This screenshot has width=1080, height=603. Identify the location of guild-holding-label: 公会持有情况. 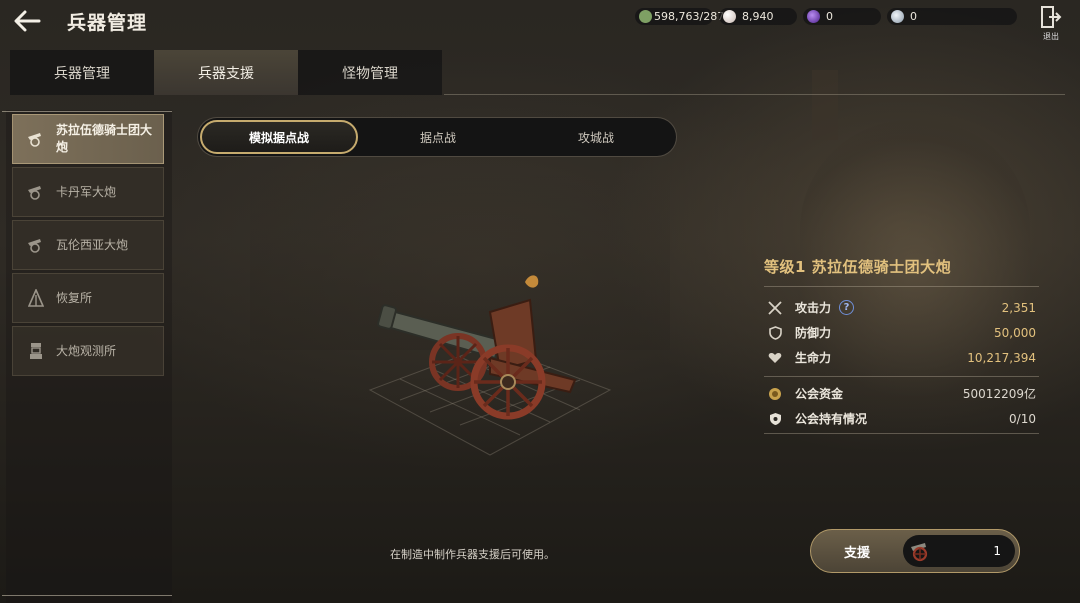
(831, 419).